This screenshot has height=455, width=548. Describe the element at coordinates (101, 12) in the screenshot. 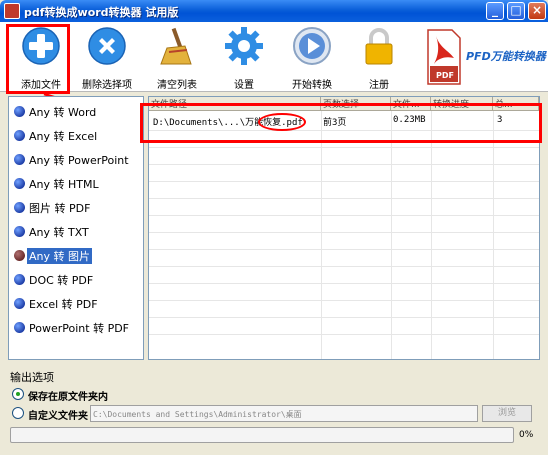

I see `window-title: pdf转换成word转换器 试用版` at that location.